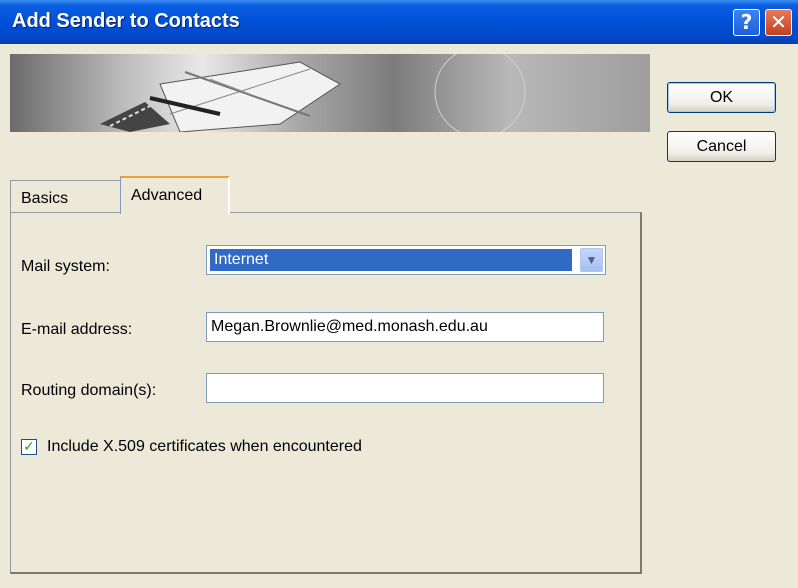  What do you see at coordinates (89, 390) in the screenshot?
I see `routing-domains-label: Routing domain(s):` at bounding box center [89, 390].